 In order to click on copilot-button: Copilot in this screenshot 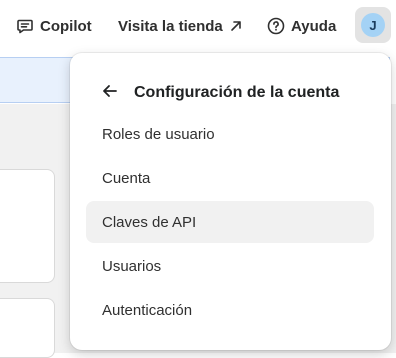, I will do `click(54, 26)`.